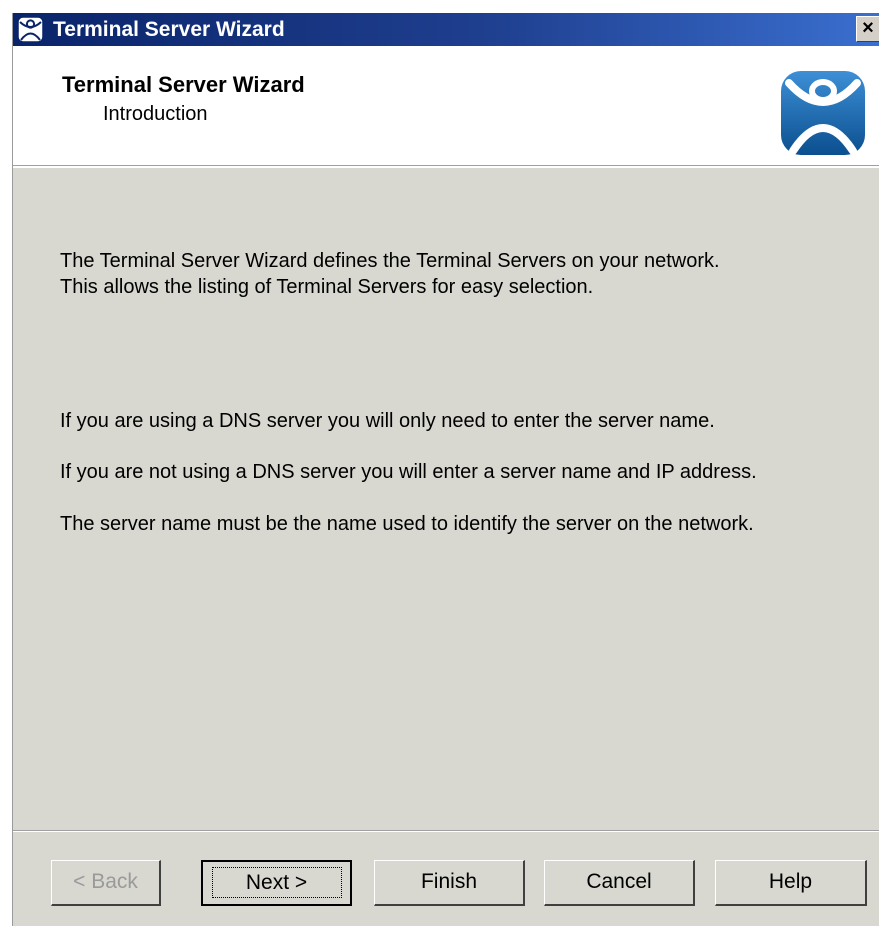  What do you see at coordinates (446, 167) in the screenshot?
I see `header-divider` at bounding box center [446, 167].